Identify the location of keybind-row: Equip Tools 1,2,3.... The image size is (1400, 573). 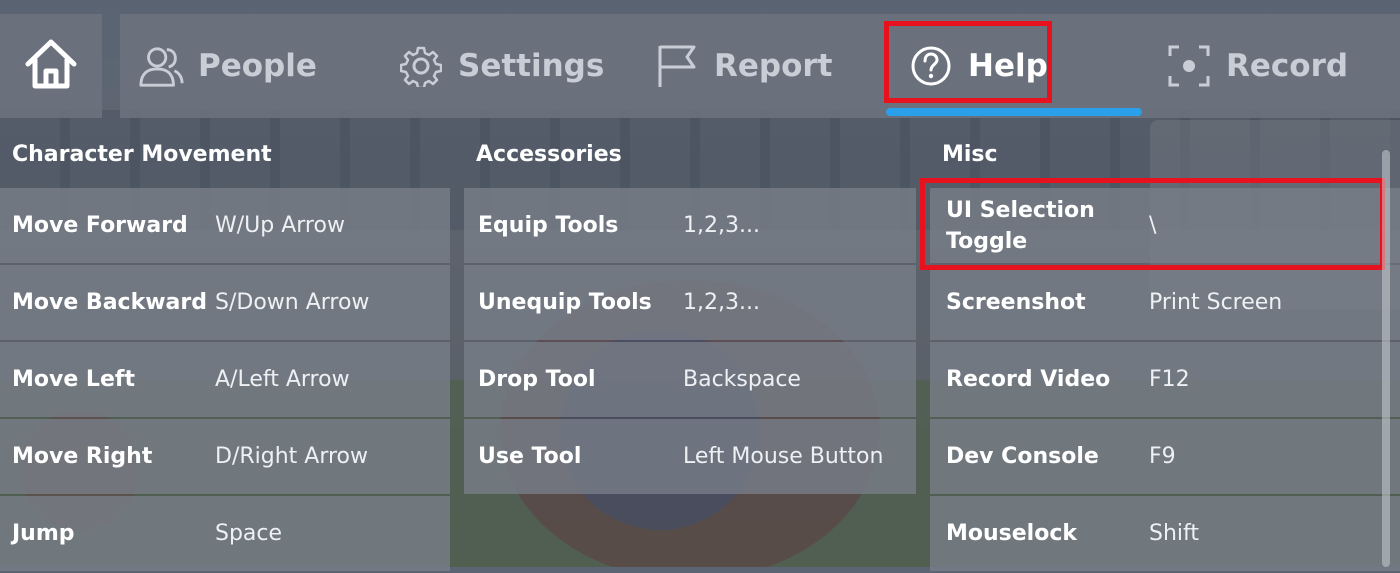
(690, 225).